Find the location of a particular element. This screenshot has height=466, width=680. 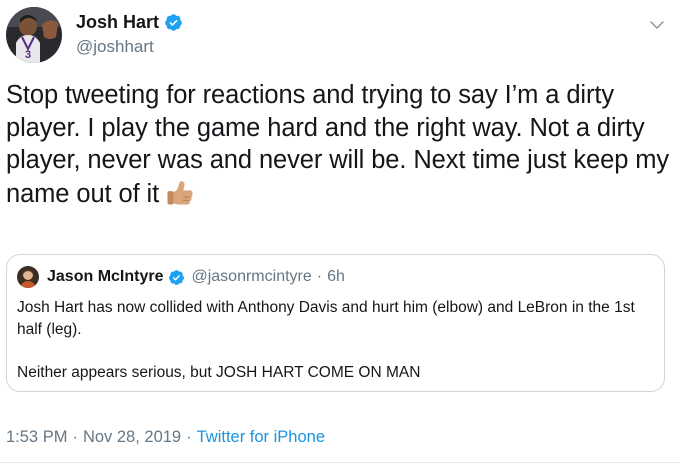

author-name-row: Josh Hart is located at coordinates (129, 22).